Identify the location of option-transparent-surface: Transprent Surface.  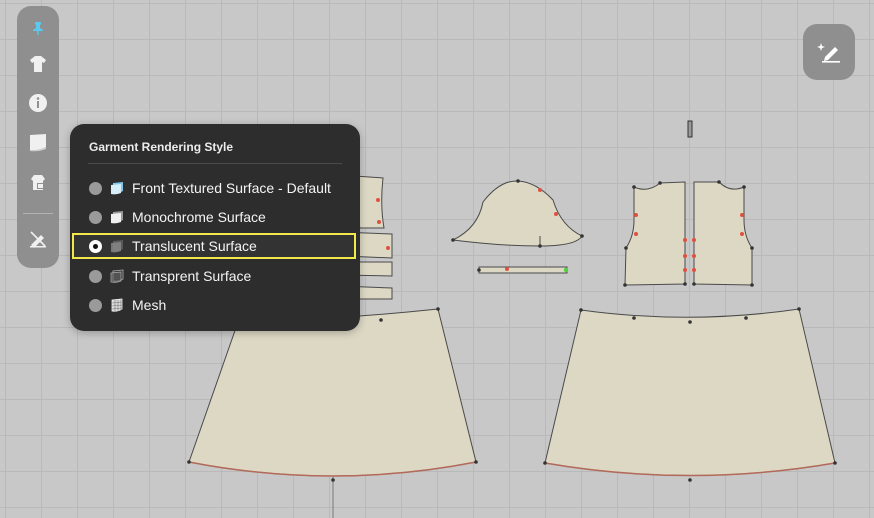
(214, 276).